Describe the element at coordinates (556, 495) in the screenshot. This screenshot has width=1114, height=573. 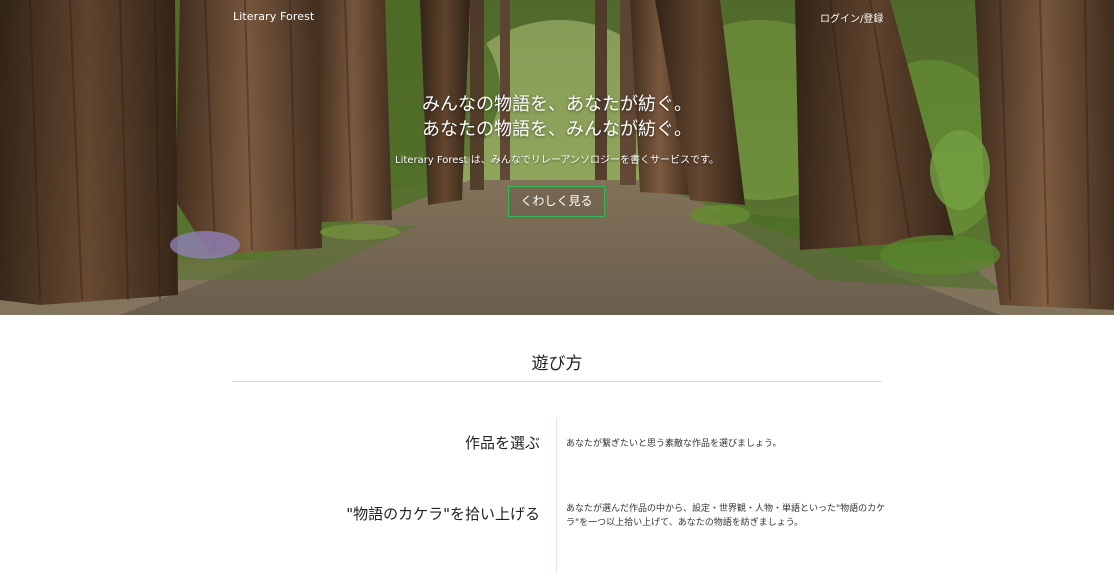
I see `steps-vertical-divider` at that location.